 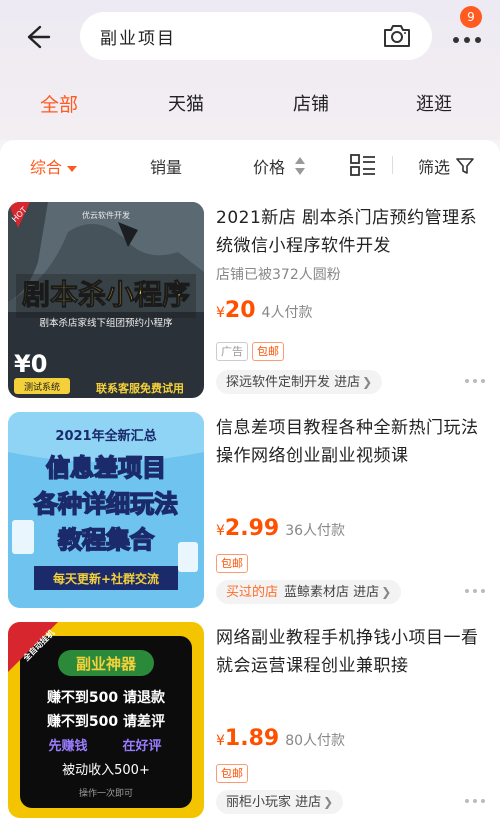 I want to click on thumb-headline: 剧本杀小程序, so click(x=106, y=294).